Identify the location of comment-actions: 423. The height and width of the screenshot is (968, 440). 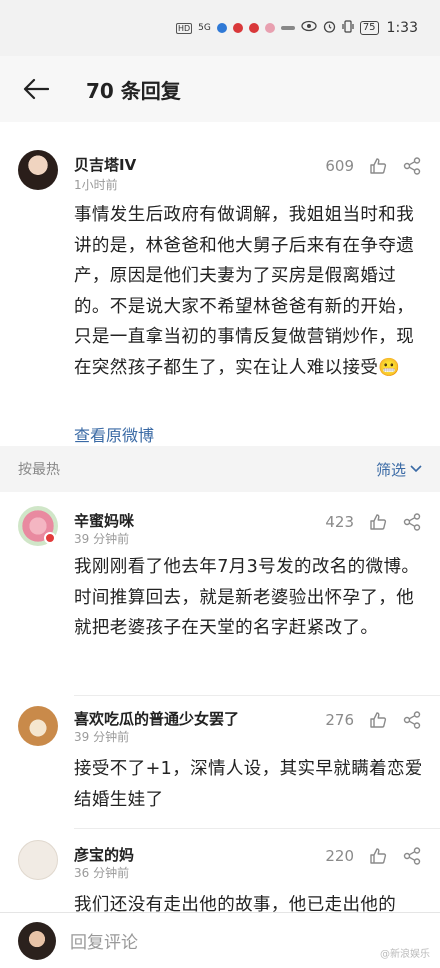
(373, 522).